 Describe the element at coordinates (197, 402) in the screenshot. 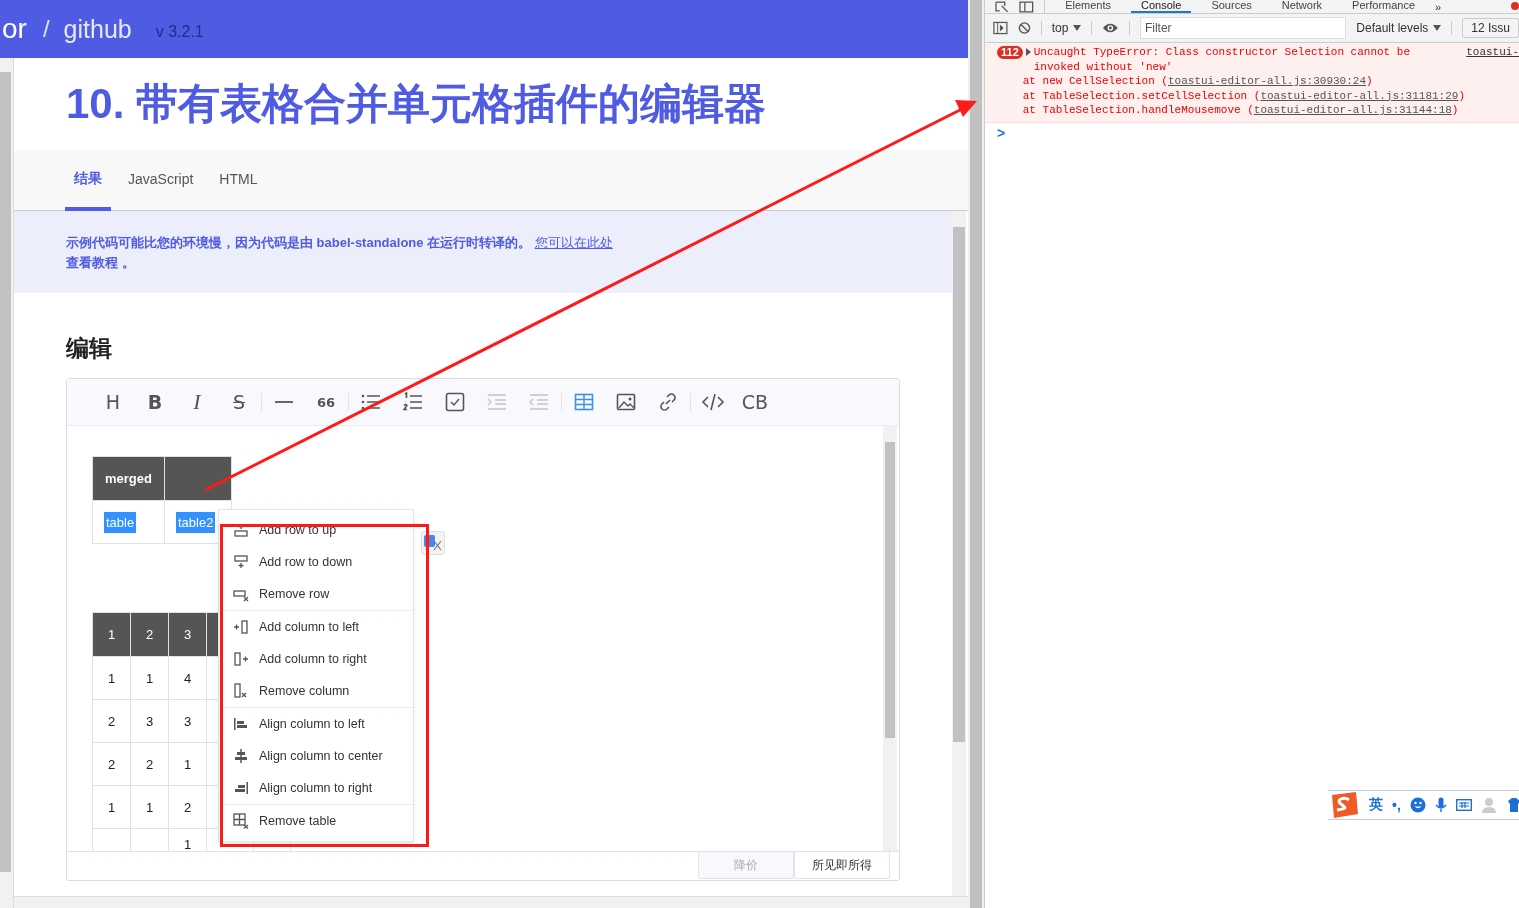

I see `italic-button: I` at that location.